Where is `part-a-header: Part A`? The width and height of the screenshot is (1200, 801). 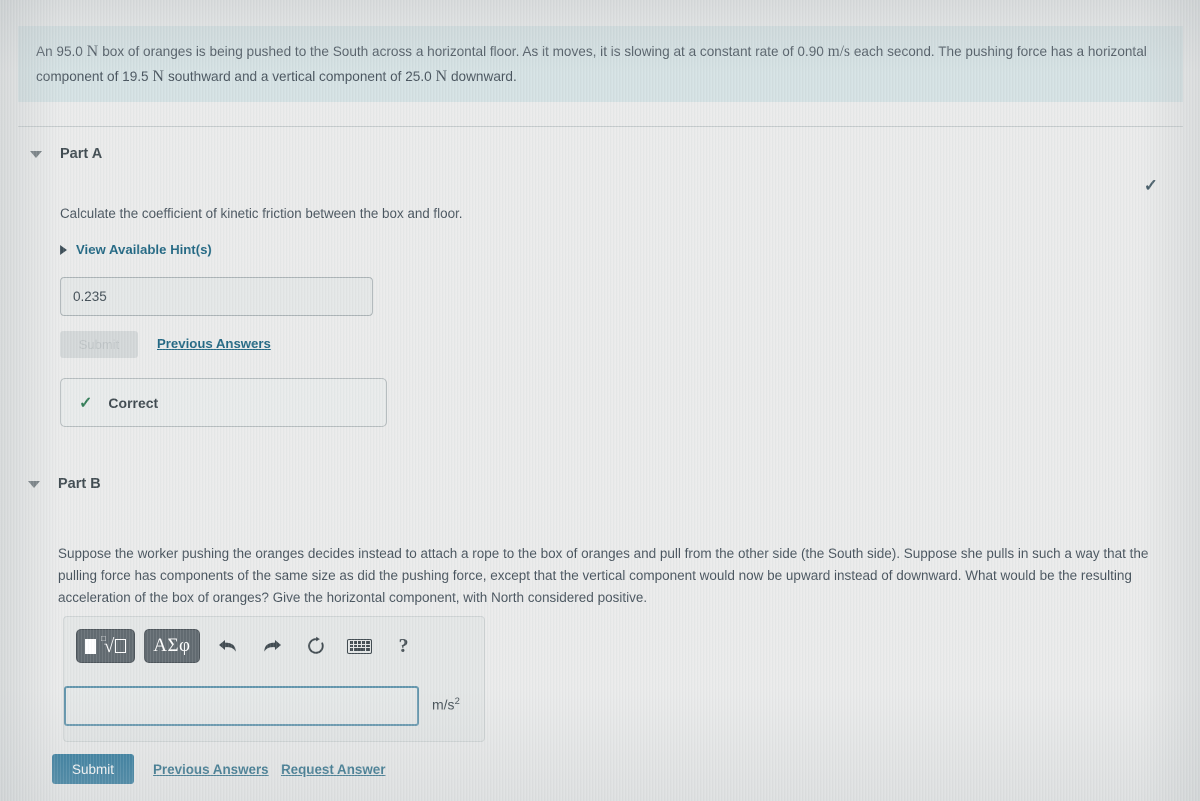 part-a-header: Part A is located at coordinates (61, 154).